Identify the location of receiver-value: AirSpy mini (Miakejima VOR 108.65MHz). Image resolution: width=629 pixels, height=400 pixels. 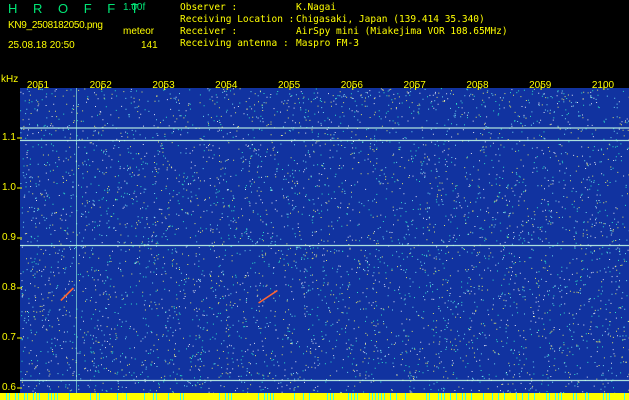
(402, 31).